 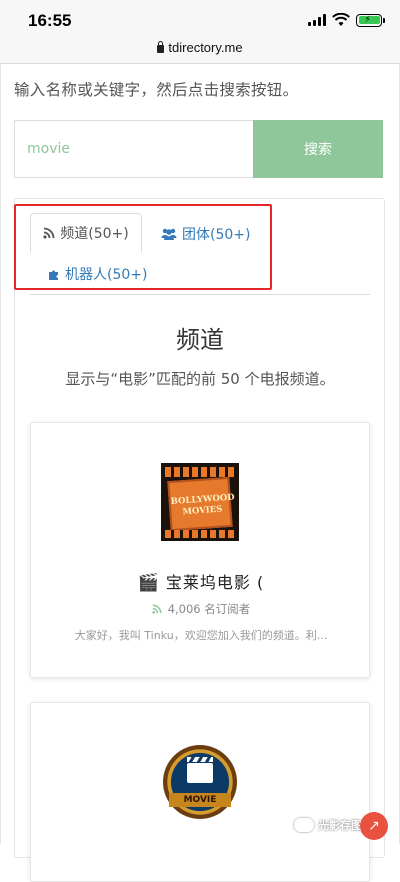 I want to click on status-icons: ⚡, so click(x=346, y=20).